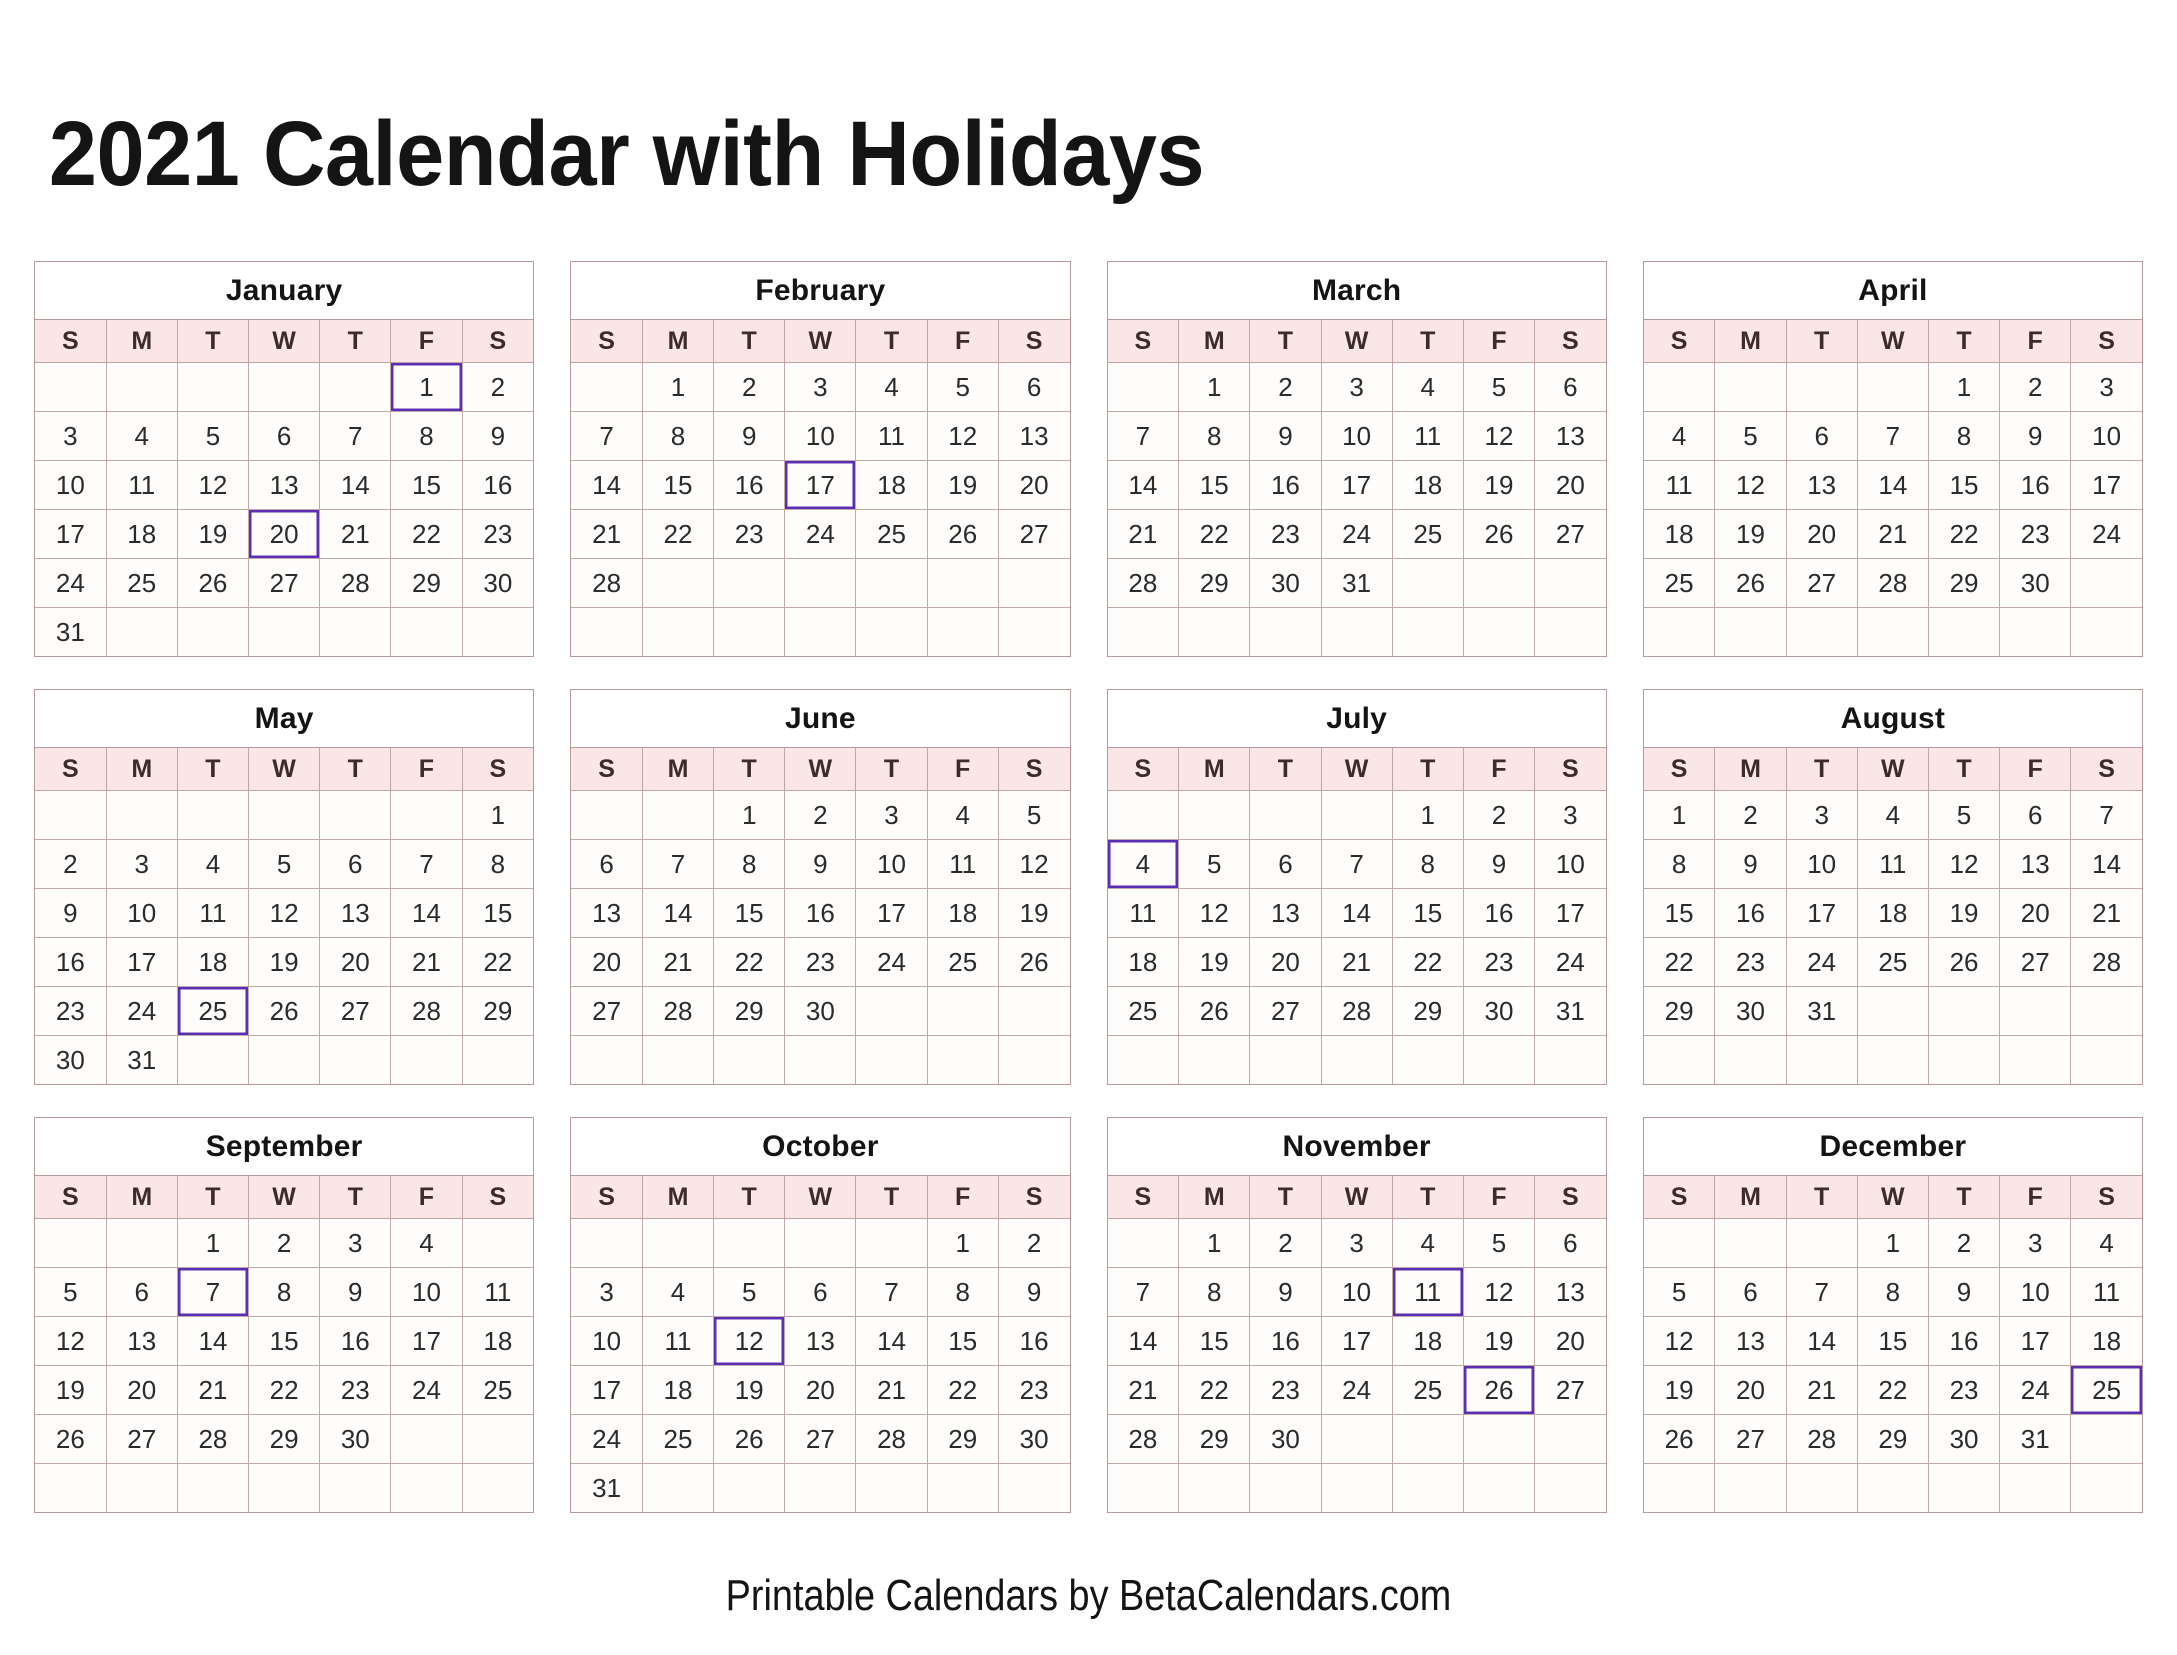 Image resolution: width=2177 pixels, height=1655 pixels. I want to click on day-cell: 28, so click(1143, 1439).